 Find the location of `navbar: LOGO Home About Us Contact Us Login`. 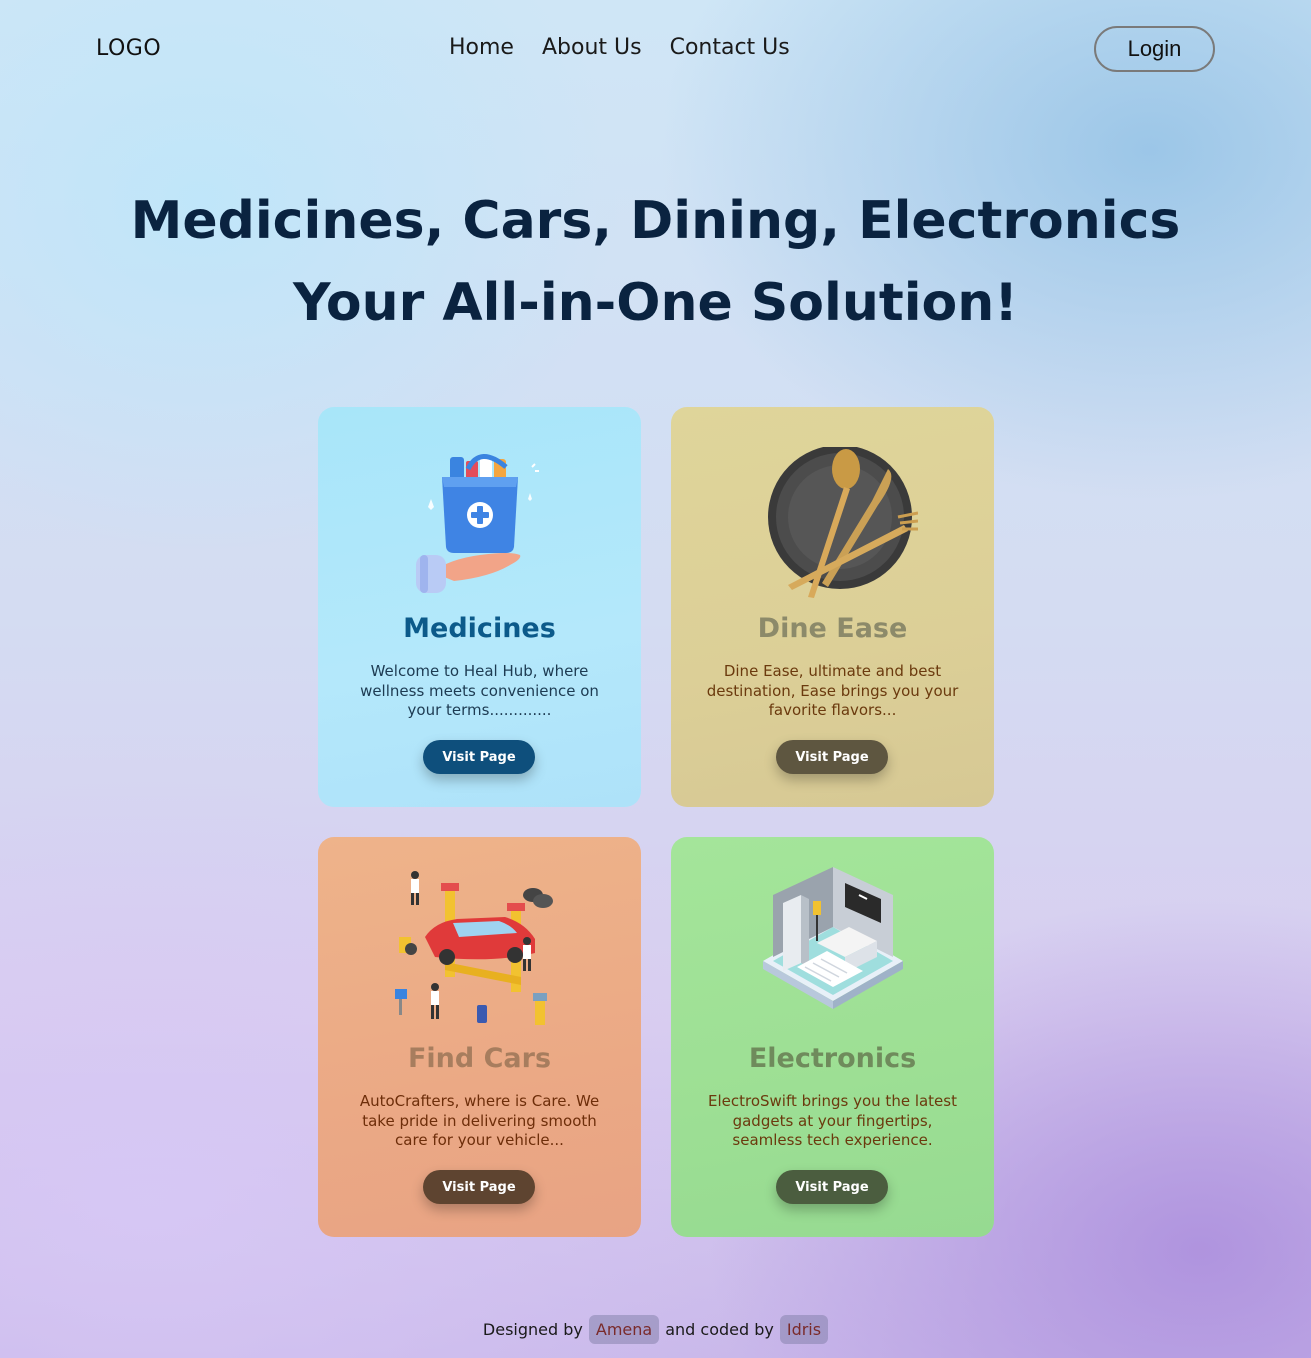

navbar: LOGO Home About Us Contact Us Login is located at coordinates (655, 50).